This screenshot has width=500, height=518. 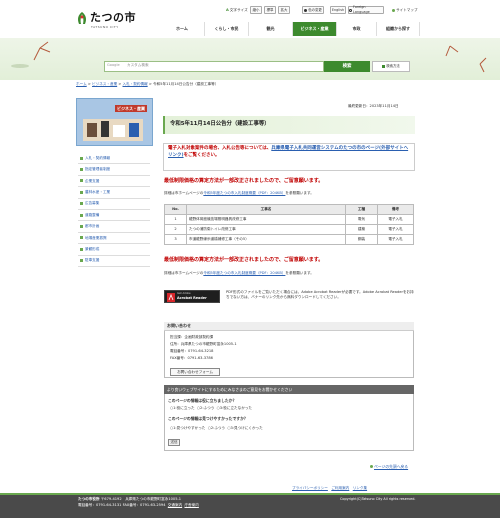 I want to click on office-guide-link: 庁舎案内, so click(x=191, y=505).